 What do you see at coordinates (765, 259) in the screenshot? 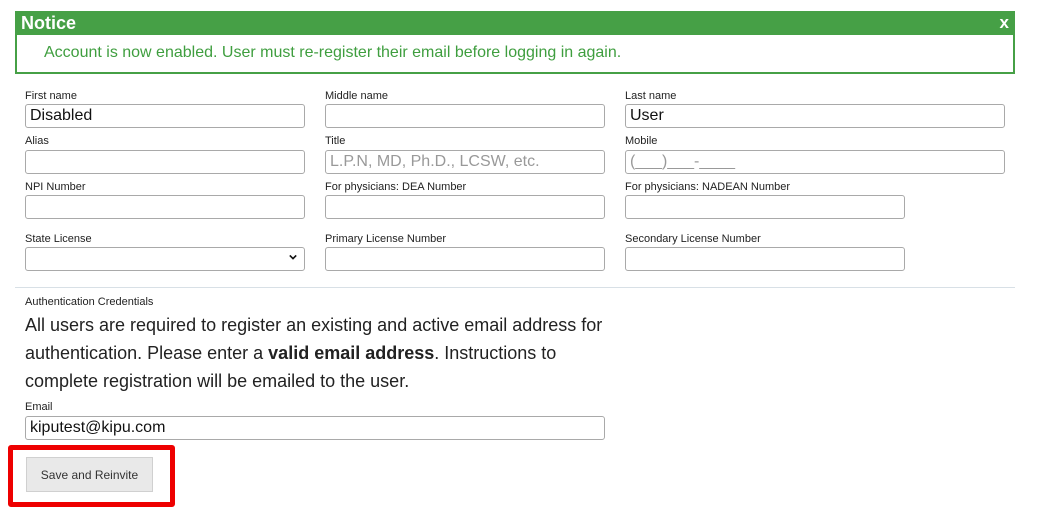
I see `secondary-license-input` at bounding box center [765, 259].